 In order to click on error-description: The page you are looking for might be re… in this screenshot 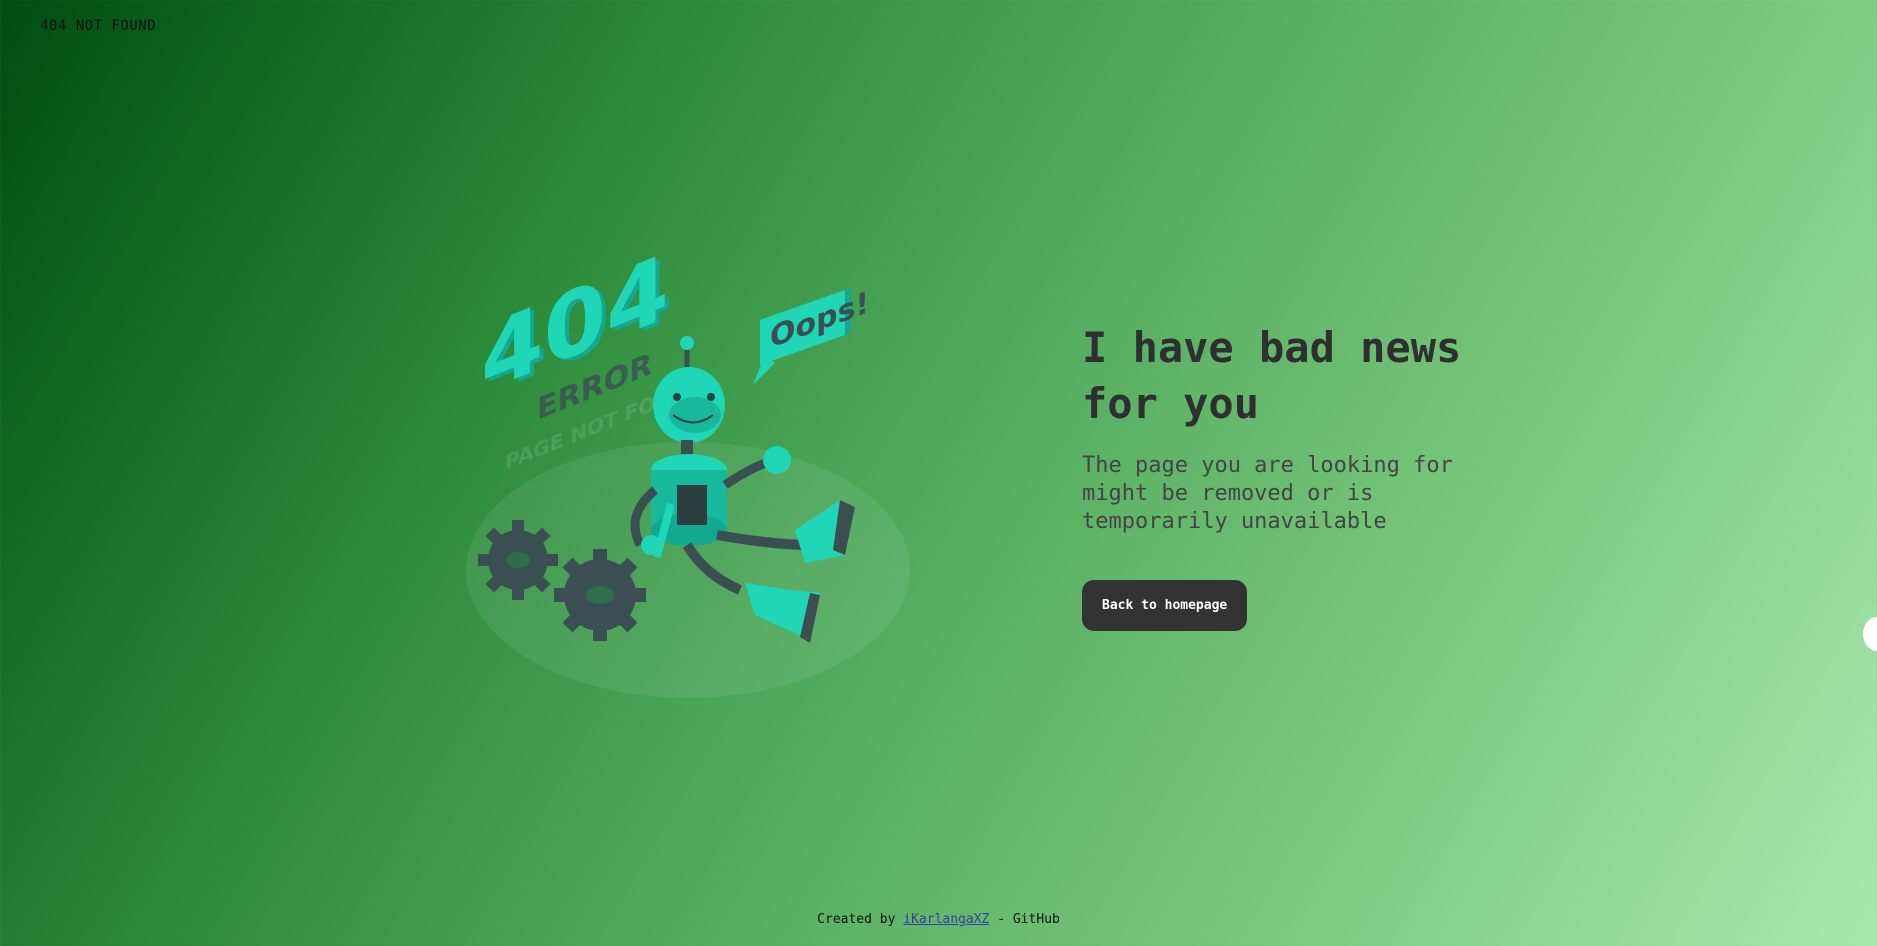, I will do `click(1267, 493)`.